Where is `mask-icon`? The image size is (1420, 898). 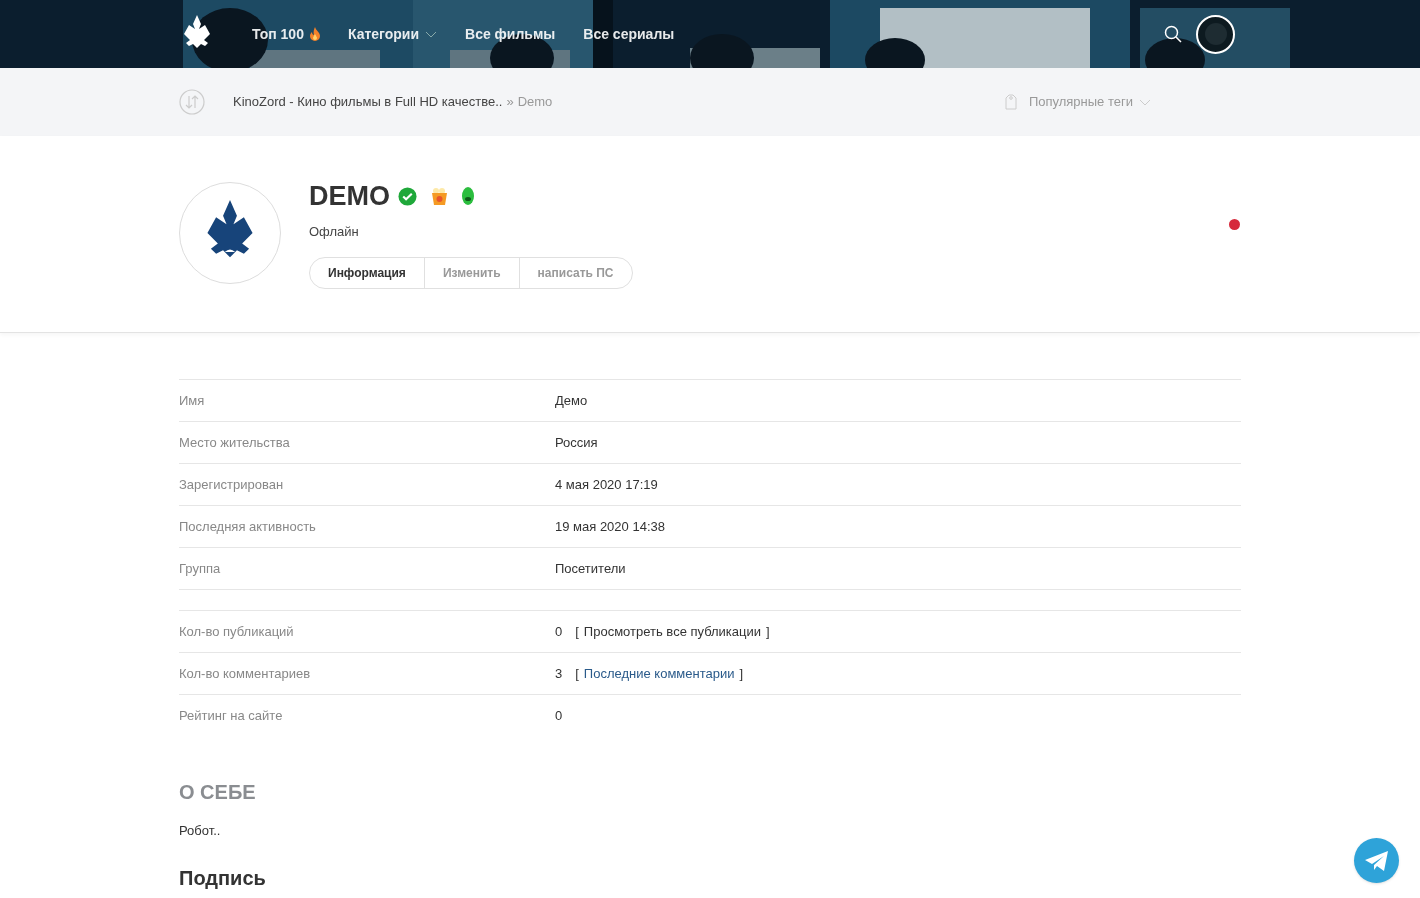
mask-icon is located at coordinates (468, 196).